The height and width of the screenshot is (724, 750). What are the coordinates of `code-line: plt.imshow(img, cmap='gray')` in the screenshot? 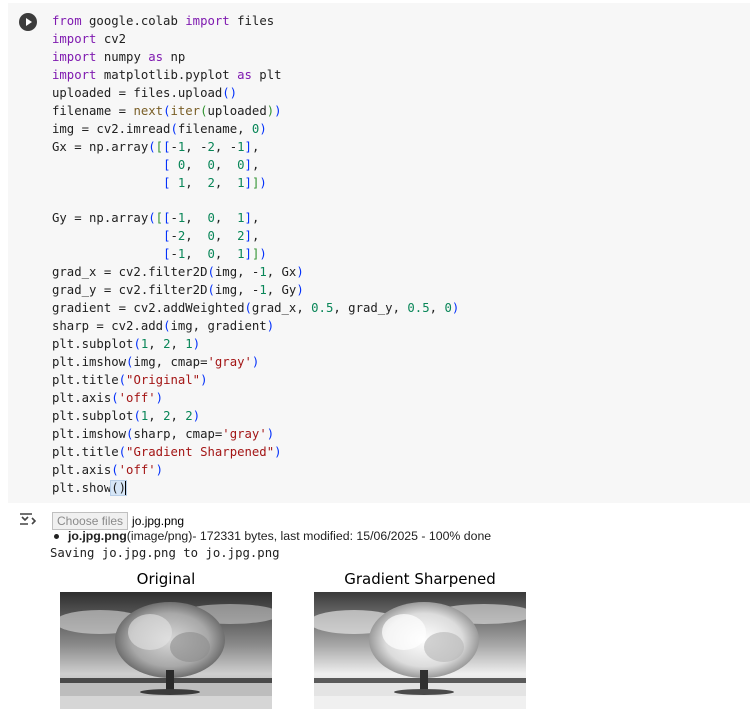 It's located at (156, 362).